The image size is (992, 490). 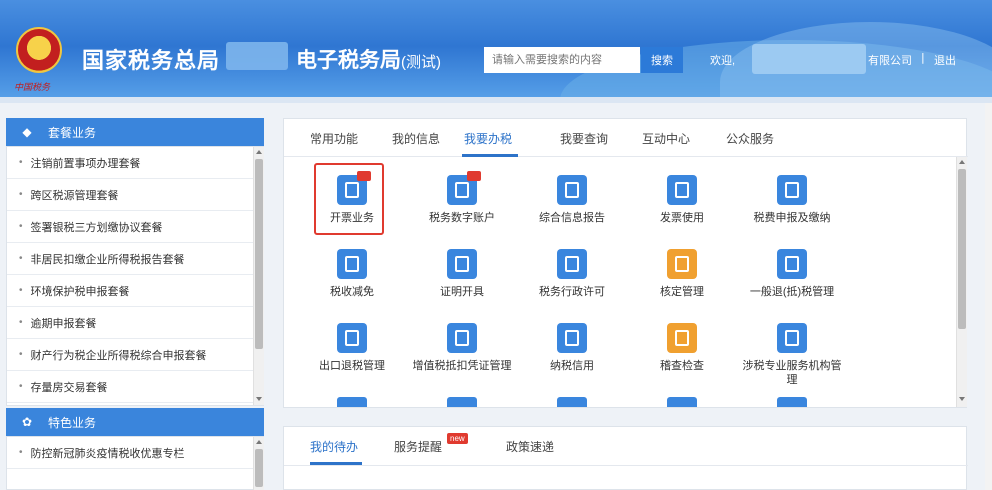 I want to click on tab-todo: 我的待办, so click(x=334, y=446).